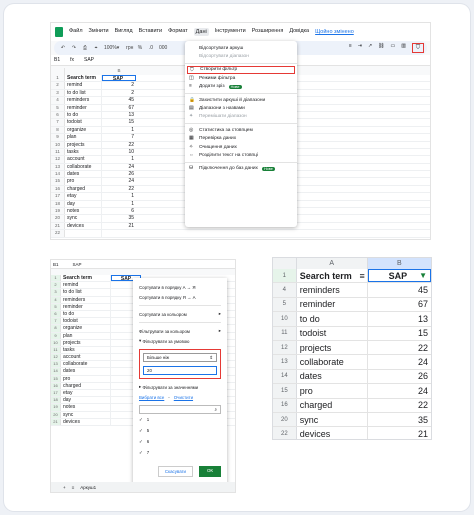 The width and height of the screenshot is (474, 515). What do you see at coordinates (83, 152) in the screenshot?
I see `cell-a: tasks` at bounding box center [83, 152].